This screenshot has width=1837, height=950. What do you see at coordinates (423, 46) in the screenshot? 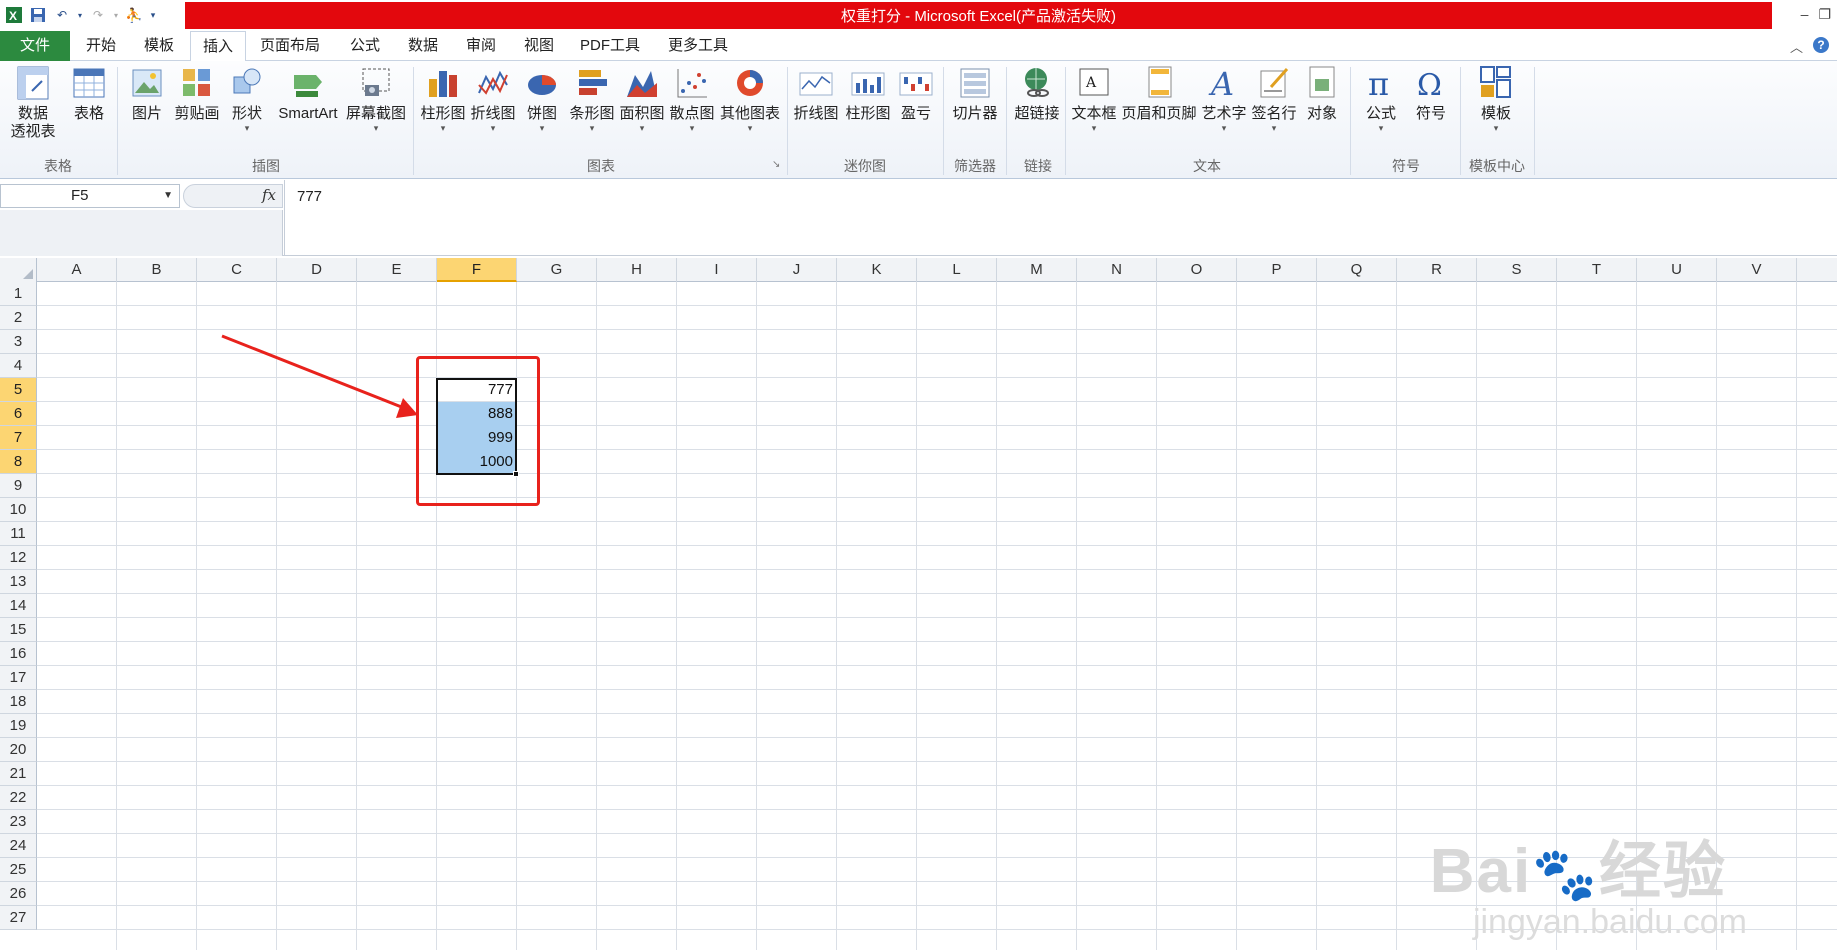
I see `tab-data: 数据` at bounding box center [423, 46].